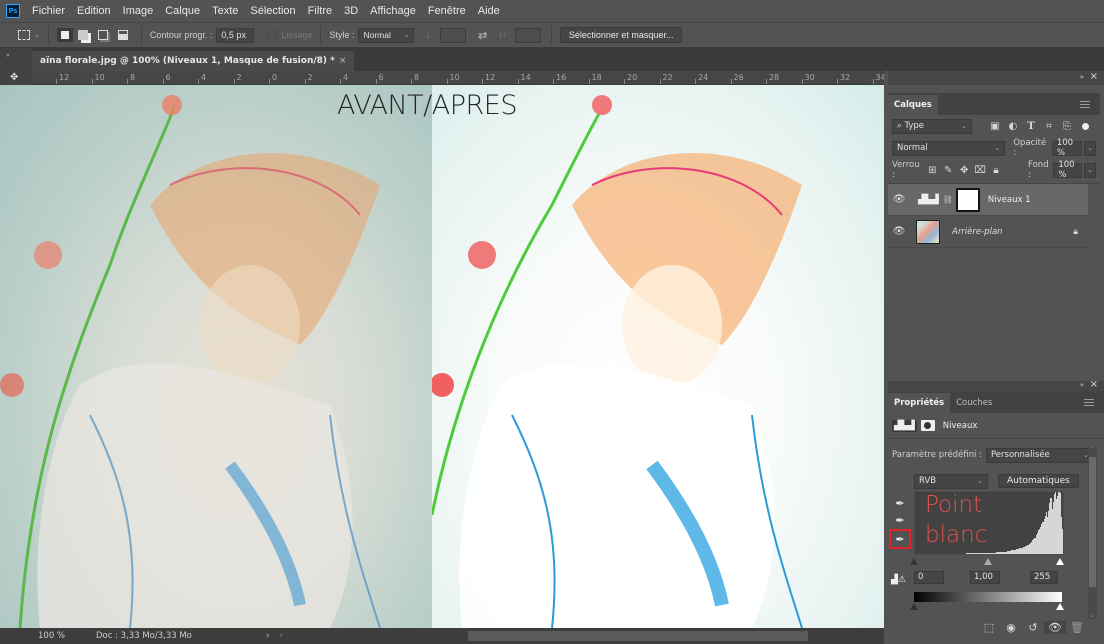 This screenshot has width=1104, height=644. I want to click on preset-dropdown: Personnalisée ⌄, so click(1039, 455).